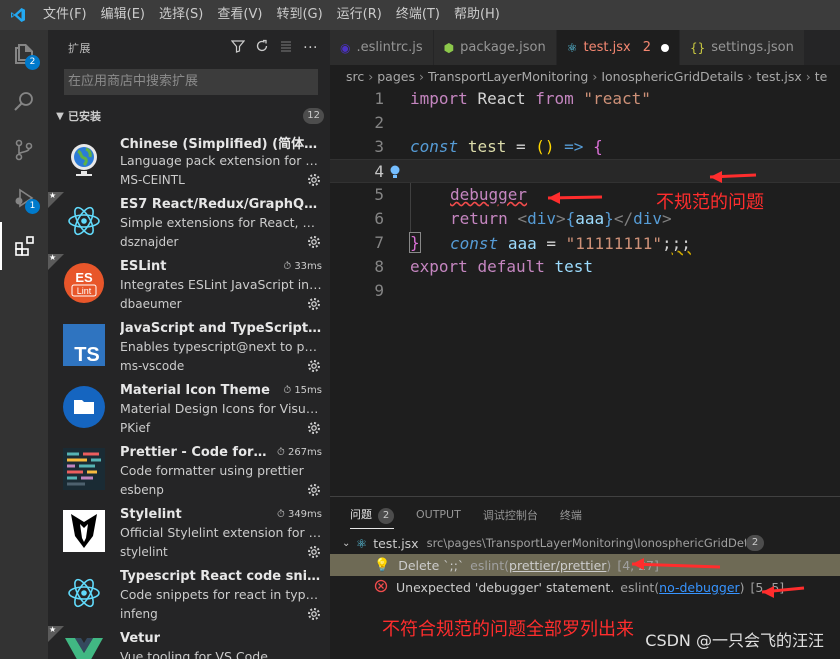 This screenshot has height=659, width=840. Describe the element at coordinates (24, 246) in the screenshot. I see `extensions-icon` at that location.